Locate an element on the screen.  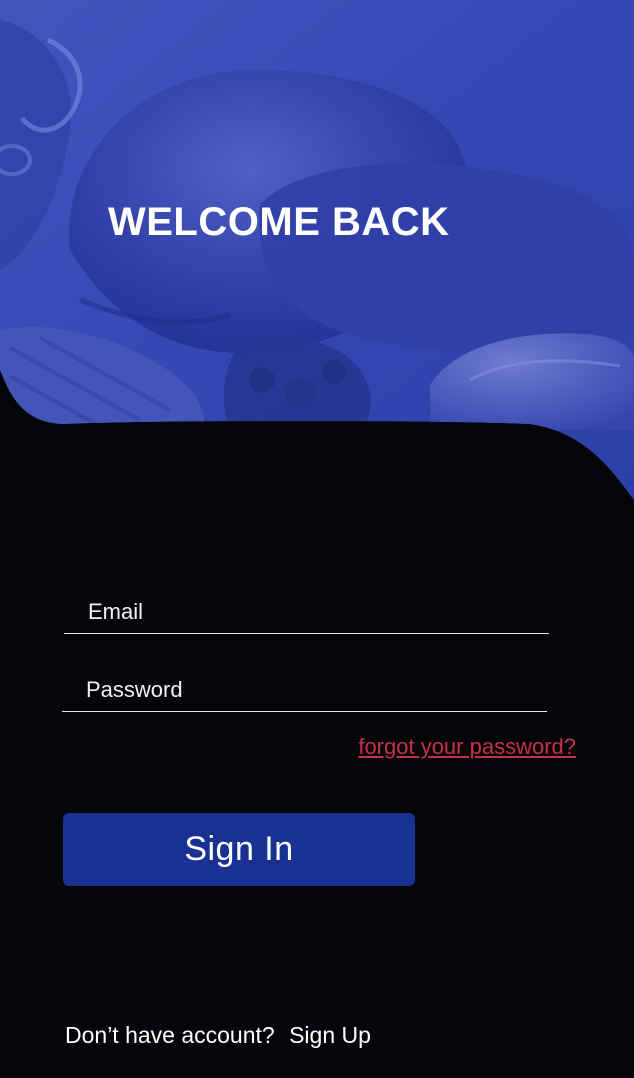
email-input is located at coordinates (315, 611).